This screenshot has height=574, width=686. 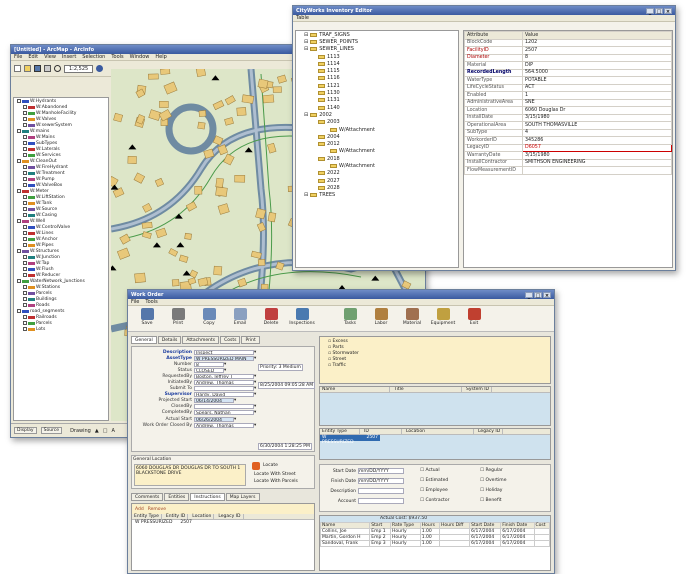 I want to click on select-arrow-icon: ▲, so click(x=97, y=431).